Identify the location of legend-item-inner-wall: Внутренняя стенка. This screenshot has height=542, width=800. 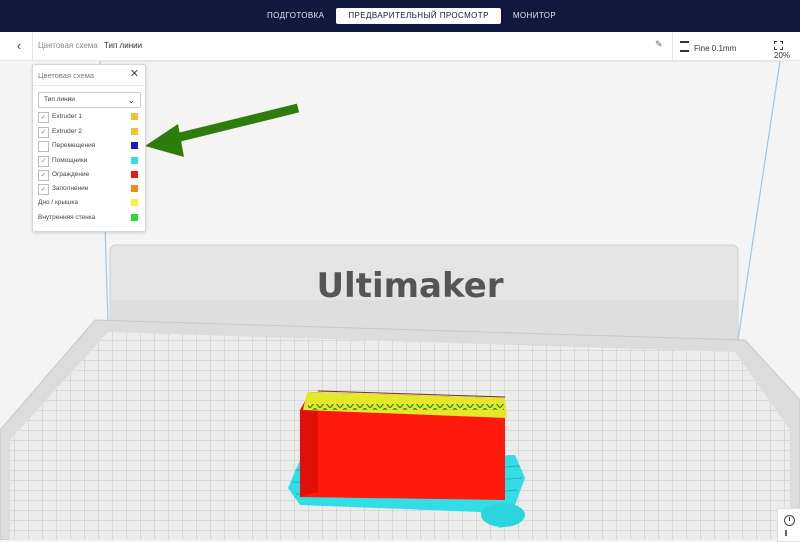
(89, 218).